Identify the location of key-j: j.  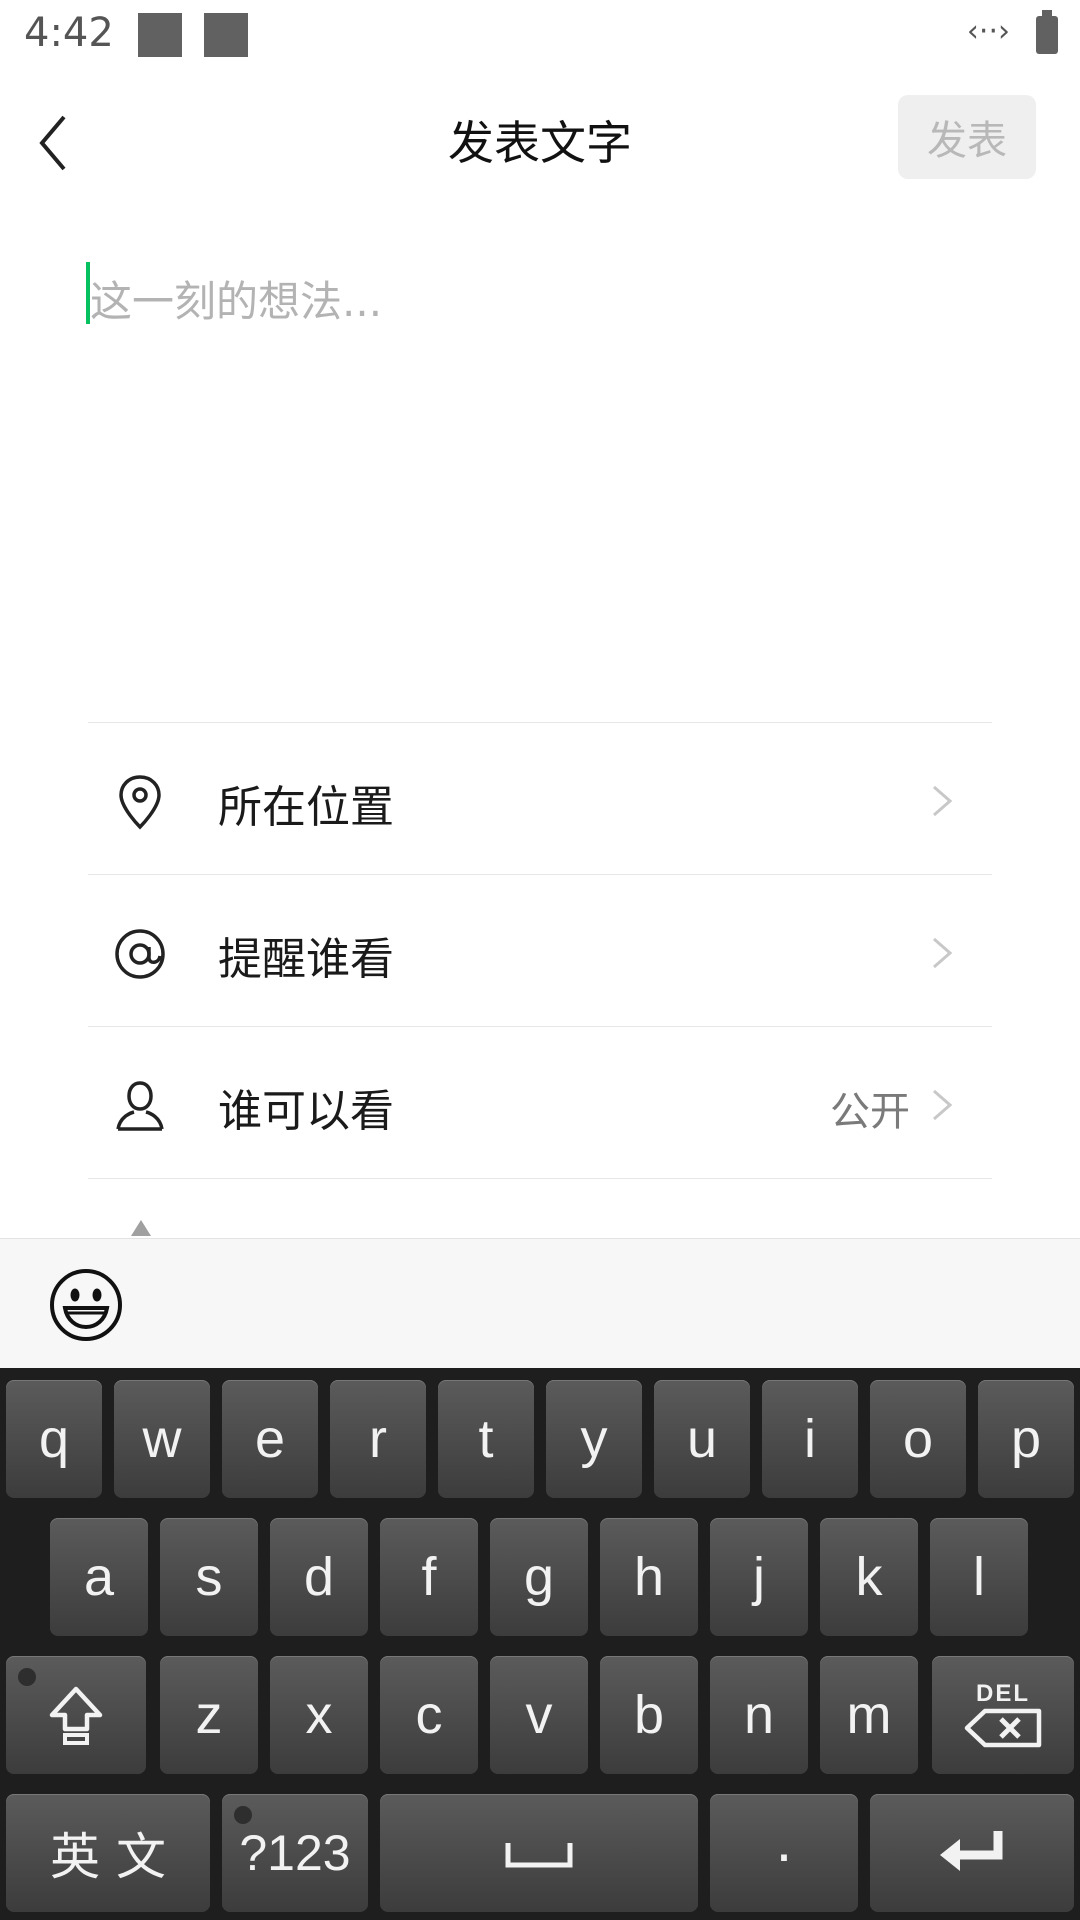
(759, 1577).